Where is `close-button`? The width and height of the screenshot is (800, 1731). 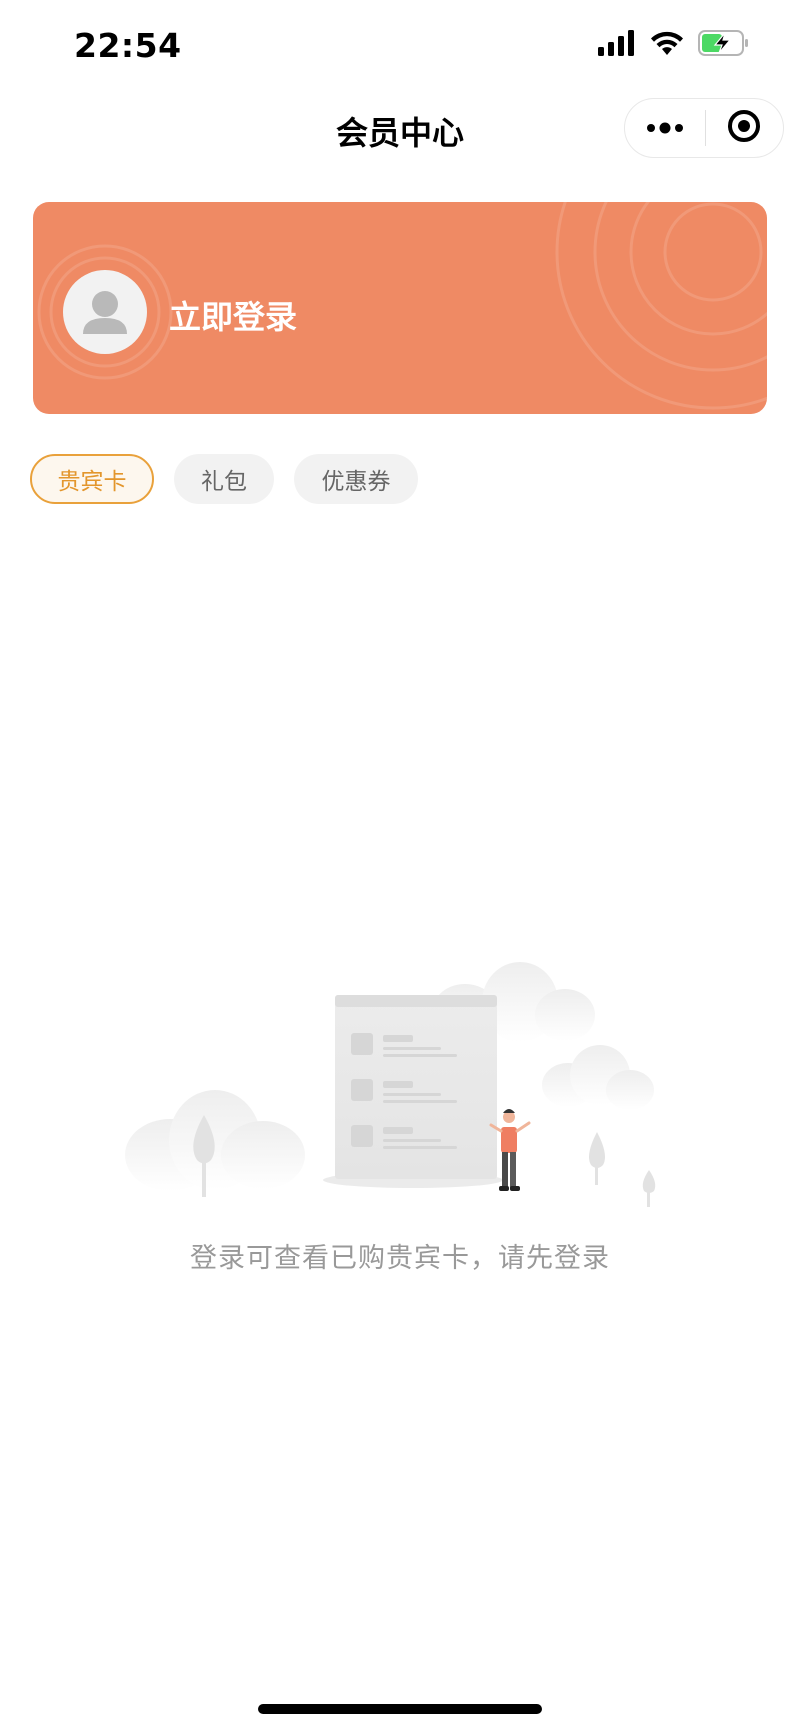
close-button is located at coordinates (745, 128).